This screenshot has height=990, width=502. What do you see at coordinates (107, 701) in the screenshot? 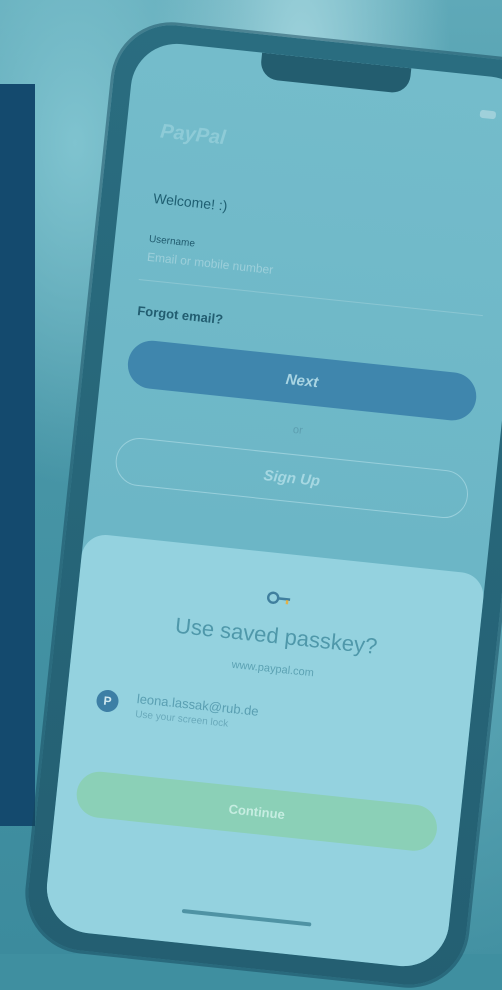
I see `paypal-account-icon: P` at bounding box center [107, 701].